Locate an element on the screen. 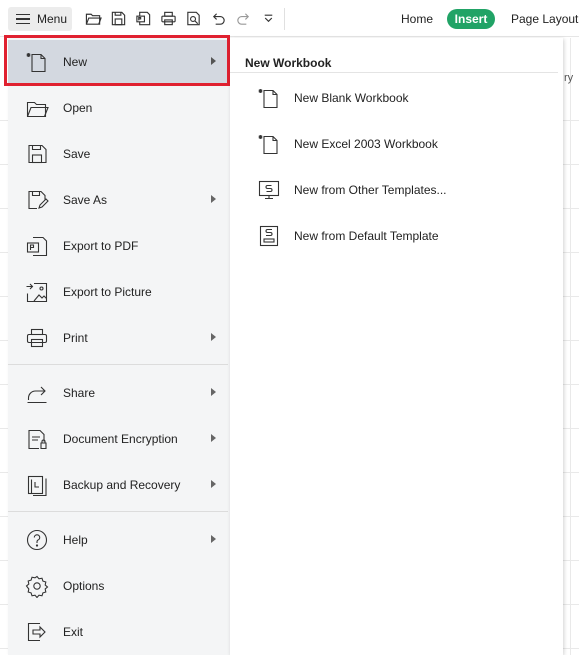 This screenshot has height=655, width=579. menu-item-export-pdf: Export to PDF is located at coordinates (118, 246).